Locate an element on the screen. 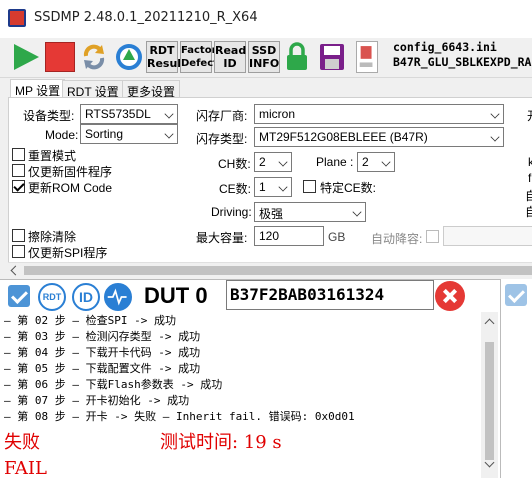 The image size is (532, 478). result-en: FAIL is located at coordinates (25, 468).